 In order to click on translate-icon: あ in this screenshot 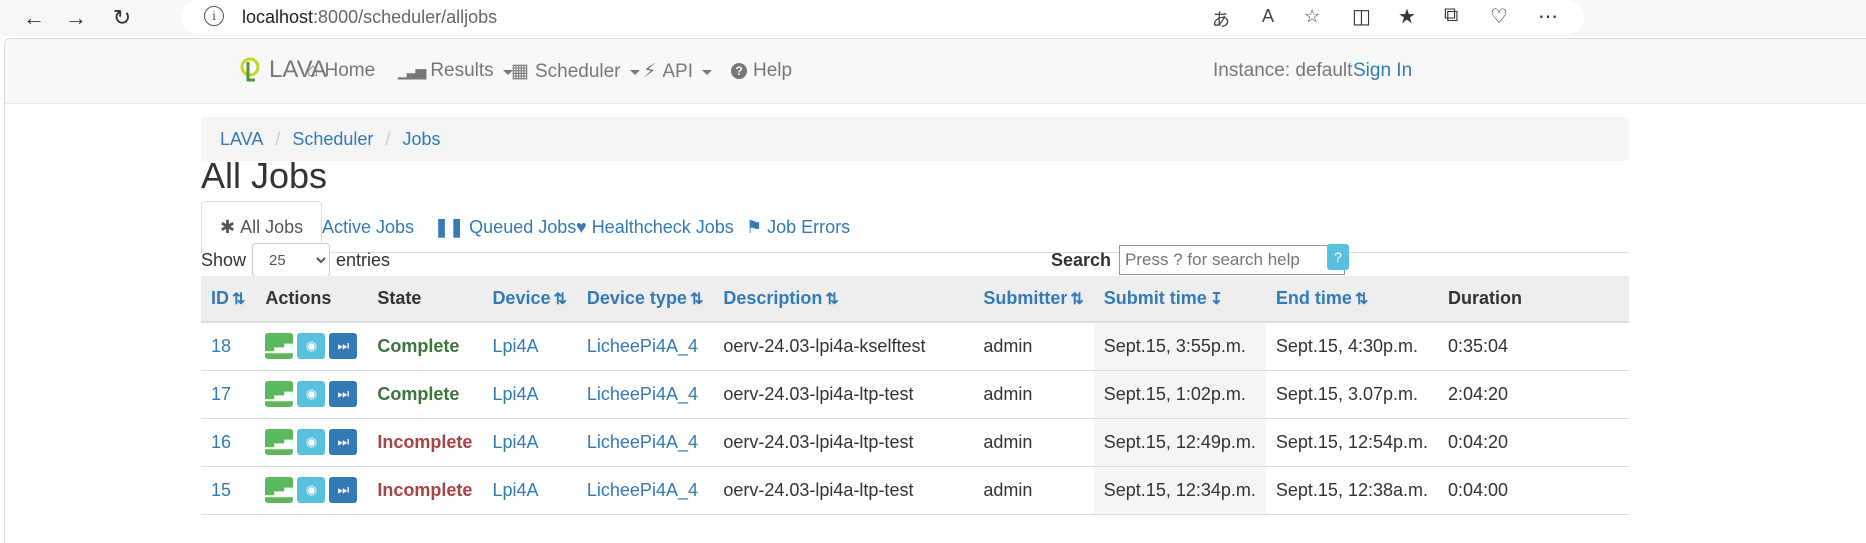, I will do `click(1221, 19)`.